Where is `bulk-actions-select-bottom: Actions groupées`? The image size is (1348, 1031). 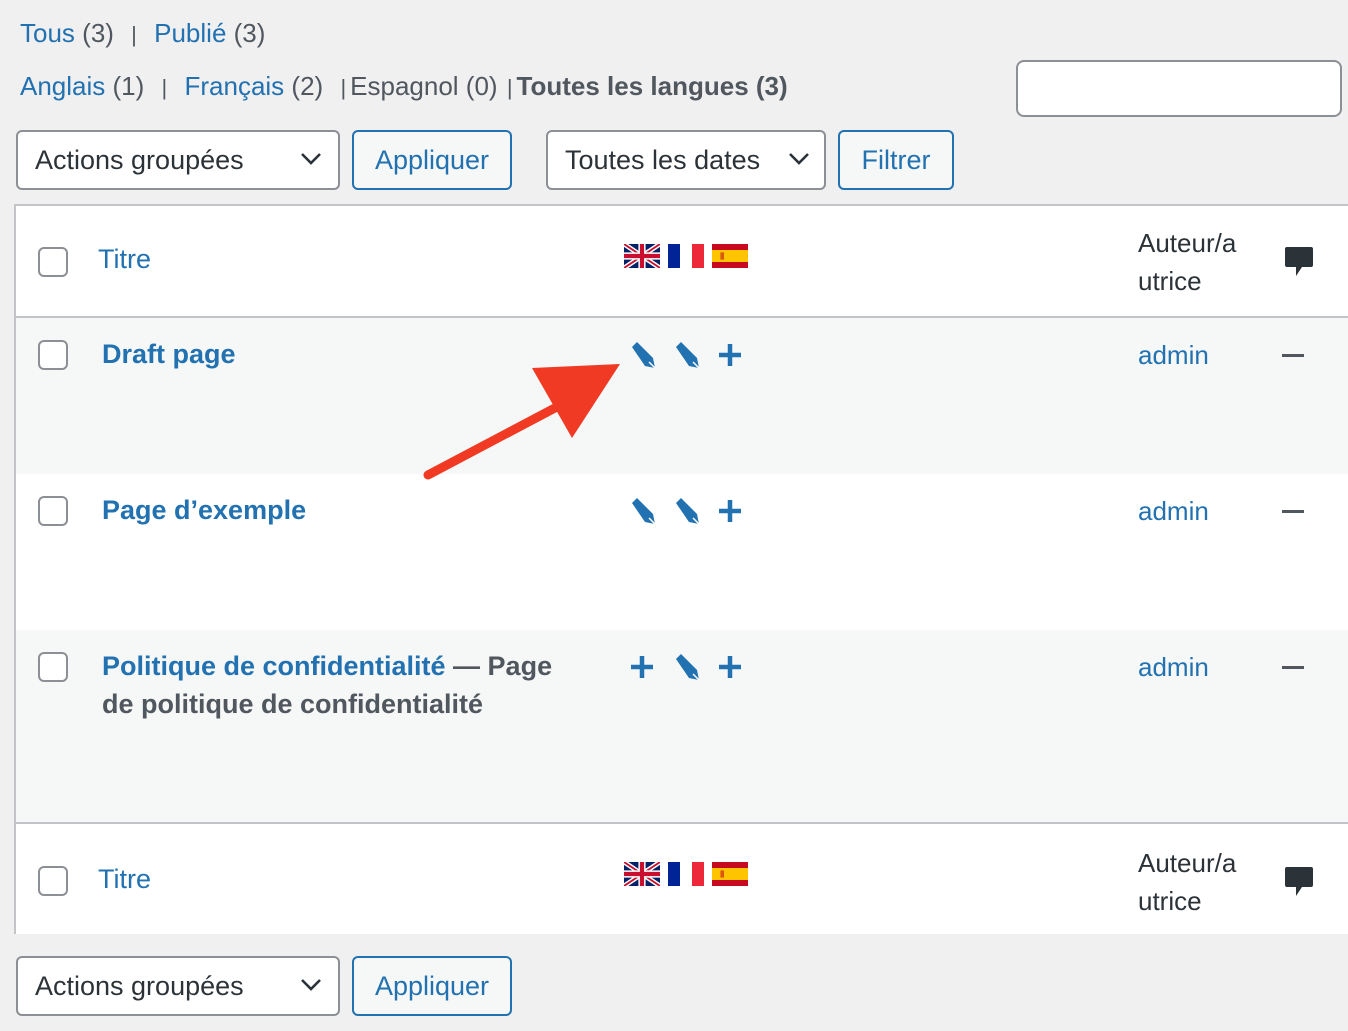 bulk-actions-select-bottom: Actions groupées is located at coordinates (178, 986).